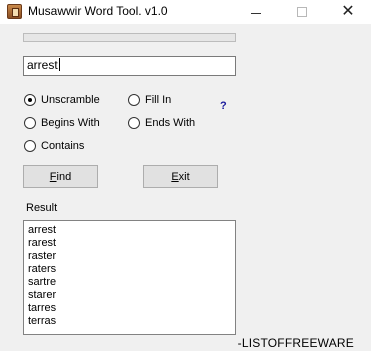  I want to click on help-link: ?, so click(223, 106).